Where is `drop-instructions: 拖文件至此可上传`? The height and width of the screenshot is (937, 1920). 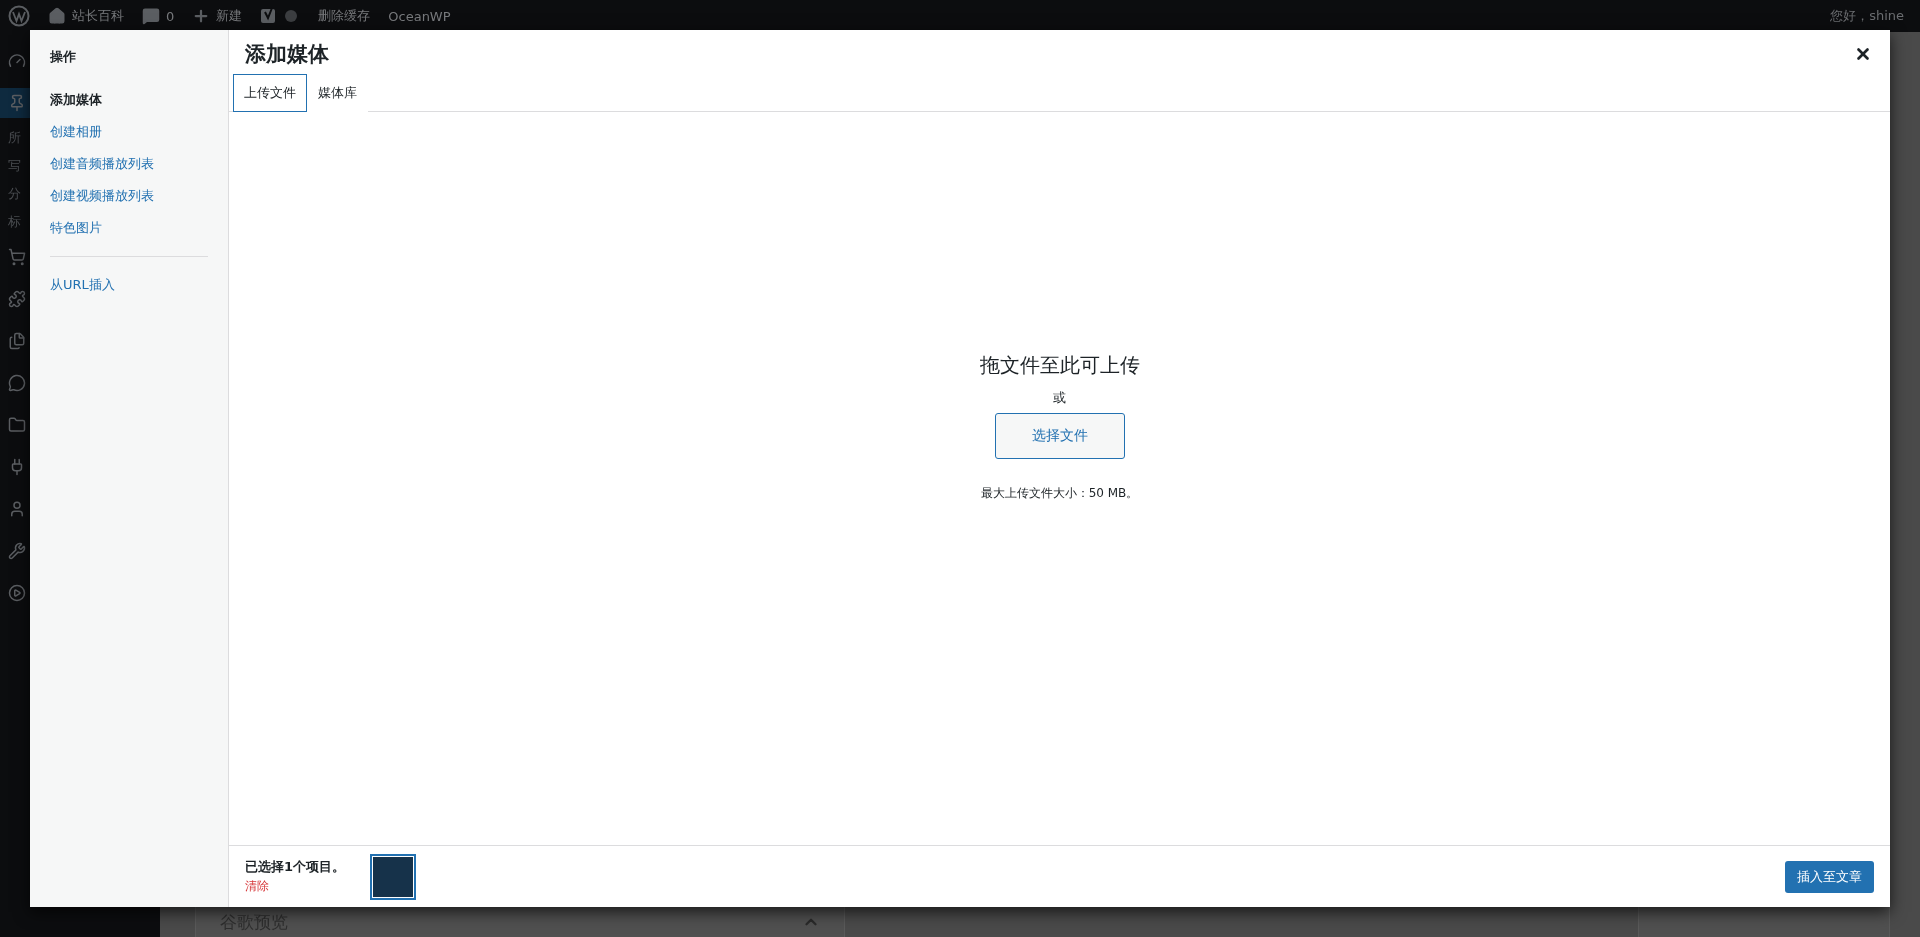 drop-instructions: 拖文件至此可上传 is located at coordinates (1059, 365).